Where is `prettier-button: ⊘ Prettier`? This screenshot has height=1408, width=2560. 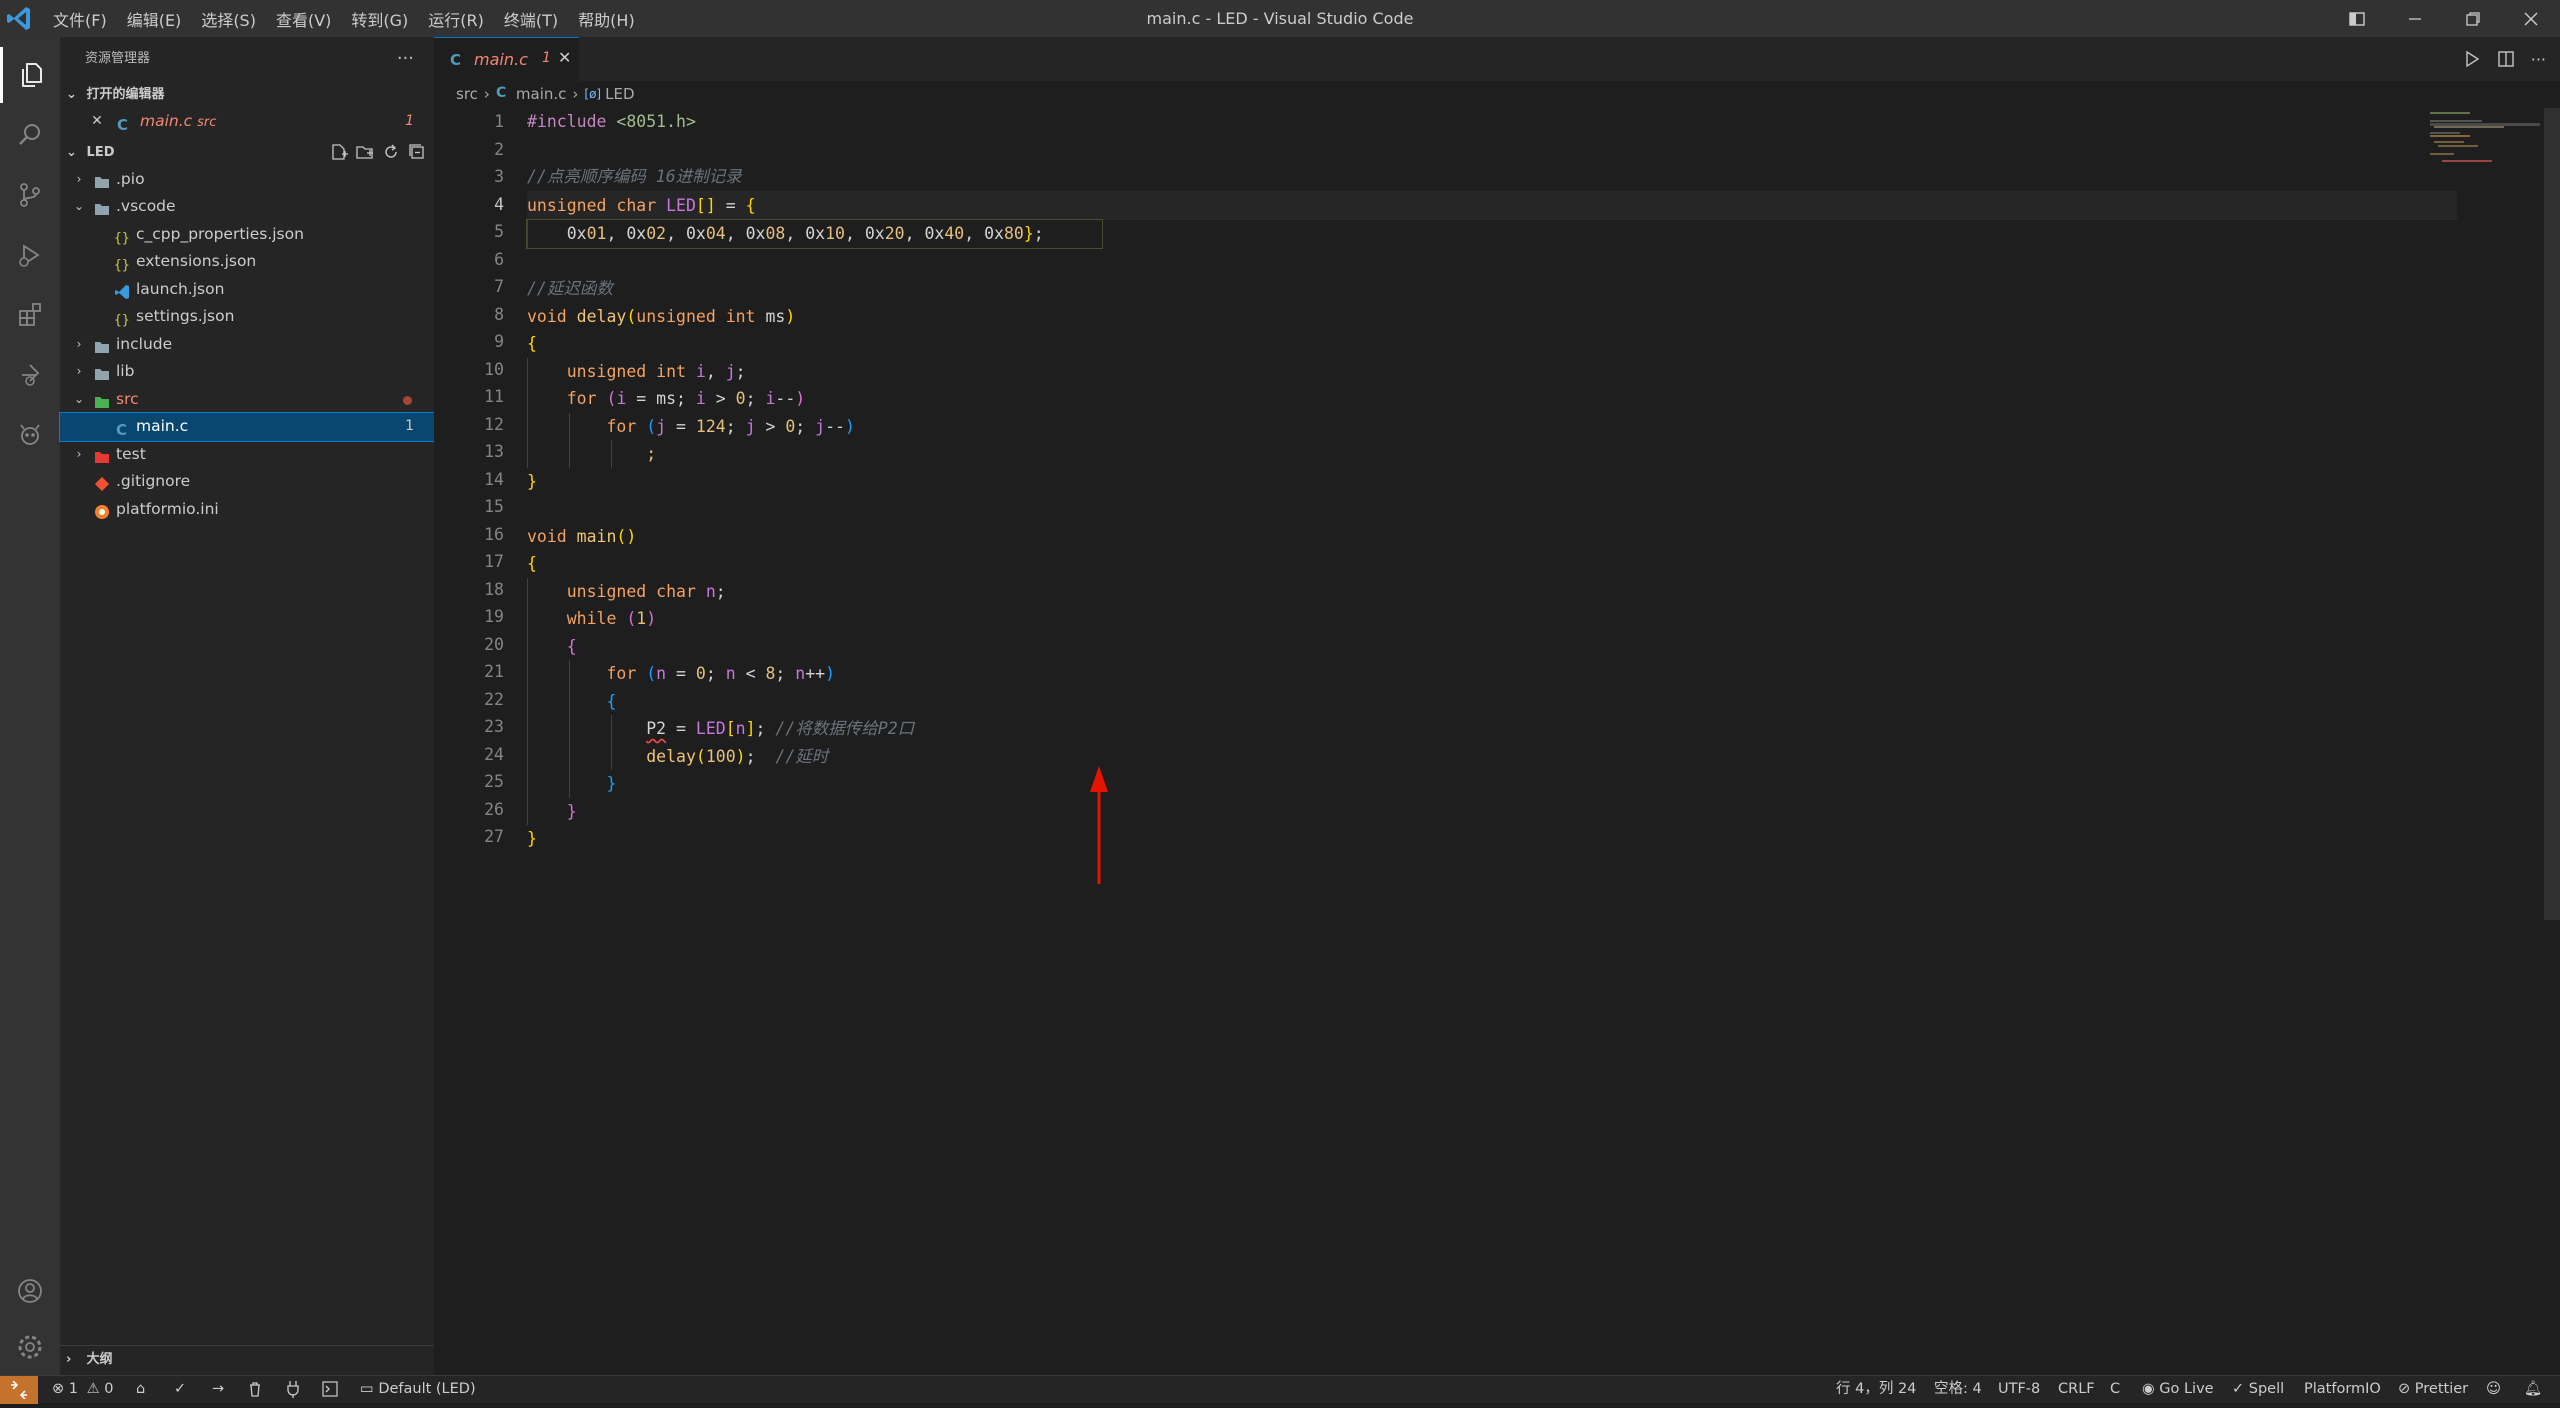 prettier-button: ⊘ Prettier is located at coordinates (2433, 1389).